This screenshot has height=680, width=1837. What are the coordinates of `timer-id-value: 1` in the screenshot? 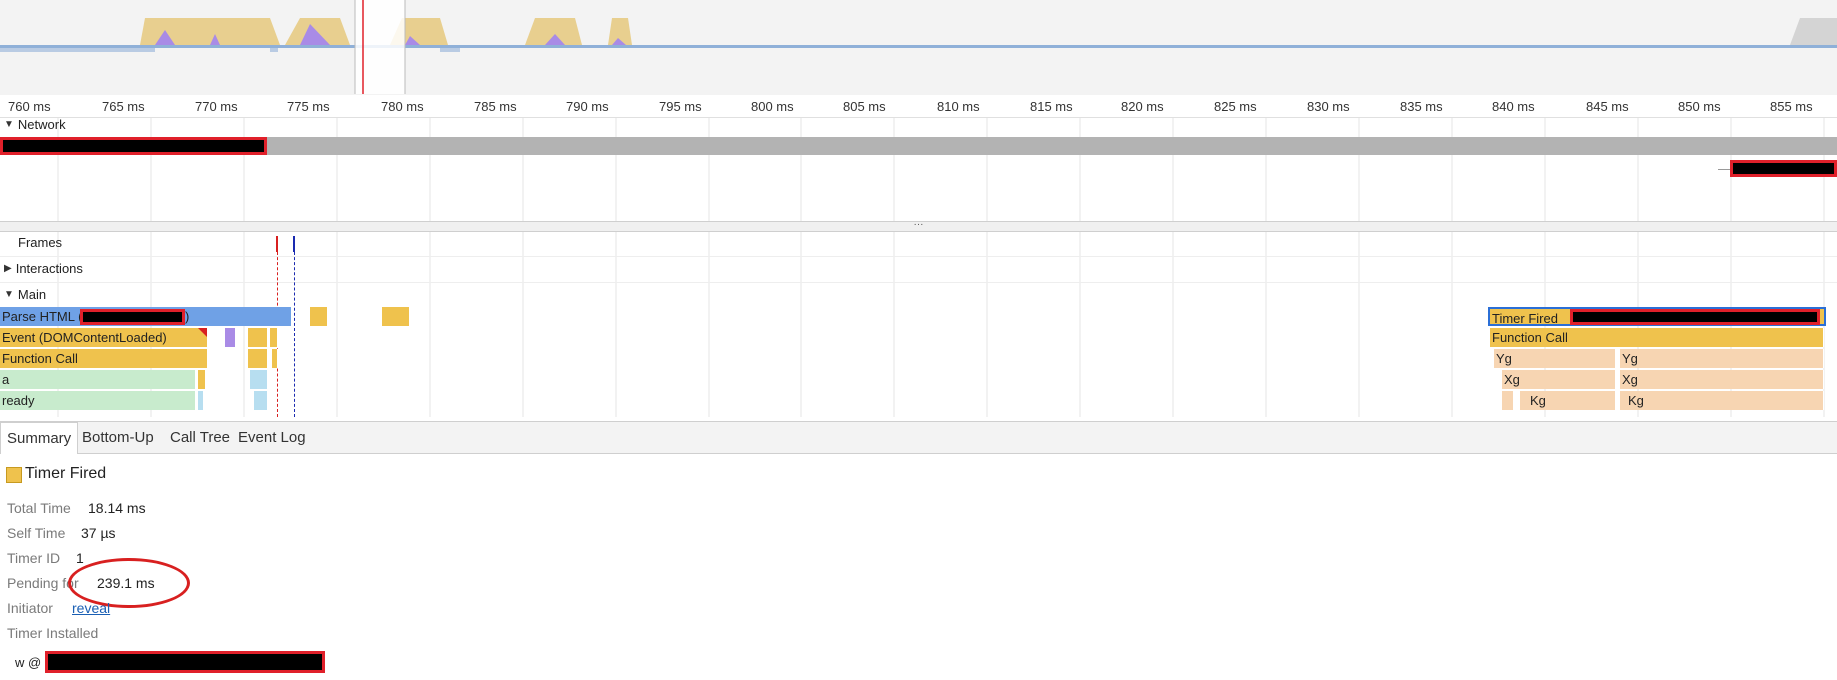 It's located at (80, 558).